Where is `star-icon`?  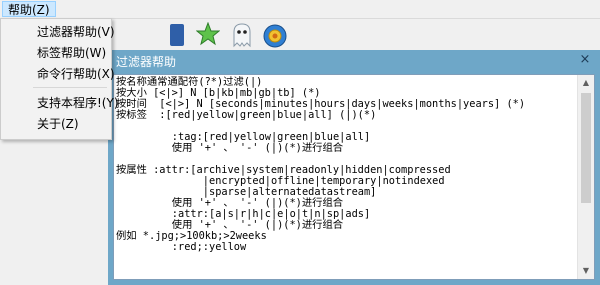 star-icon is located at coordinates (208, 33).